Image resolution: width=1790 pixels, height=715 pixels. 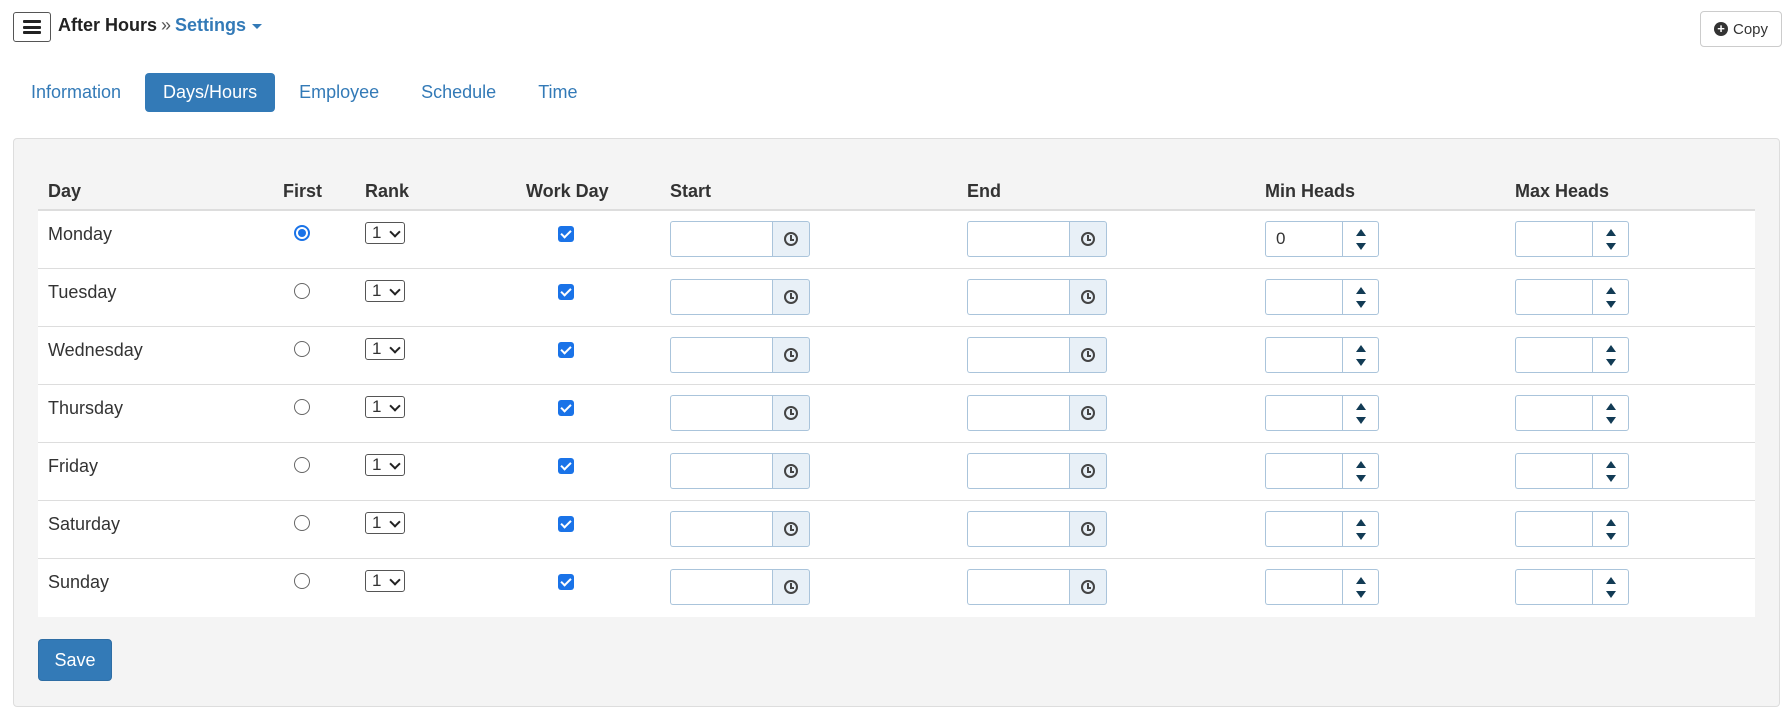 I want to click on copy-button: + Copy, so click(x=1741, y=29).